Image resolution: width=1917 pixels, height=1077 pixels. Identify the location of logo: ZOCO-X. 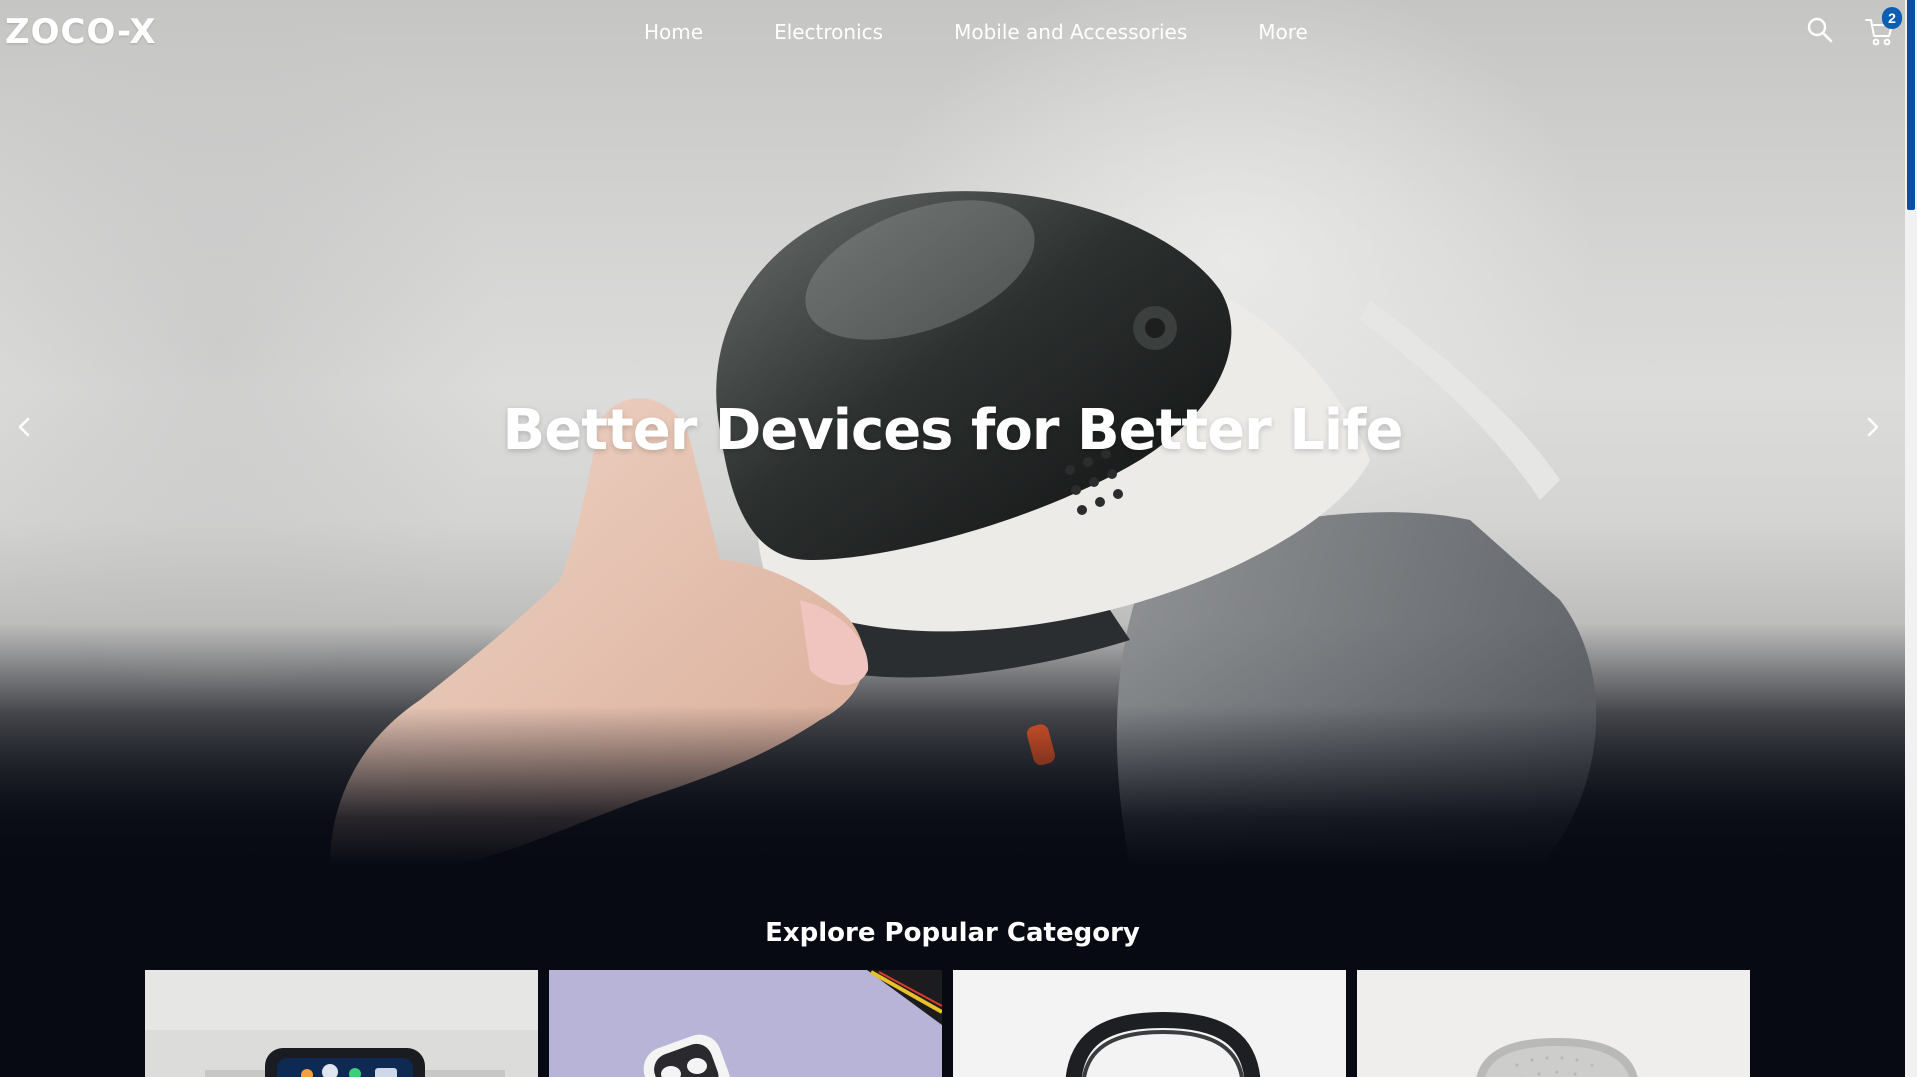
(81, 32).